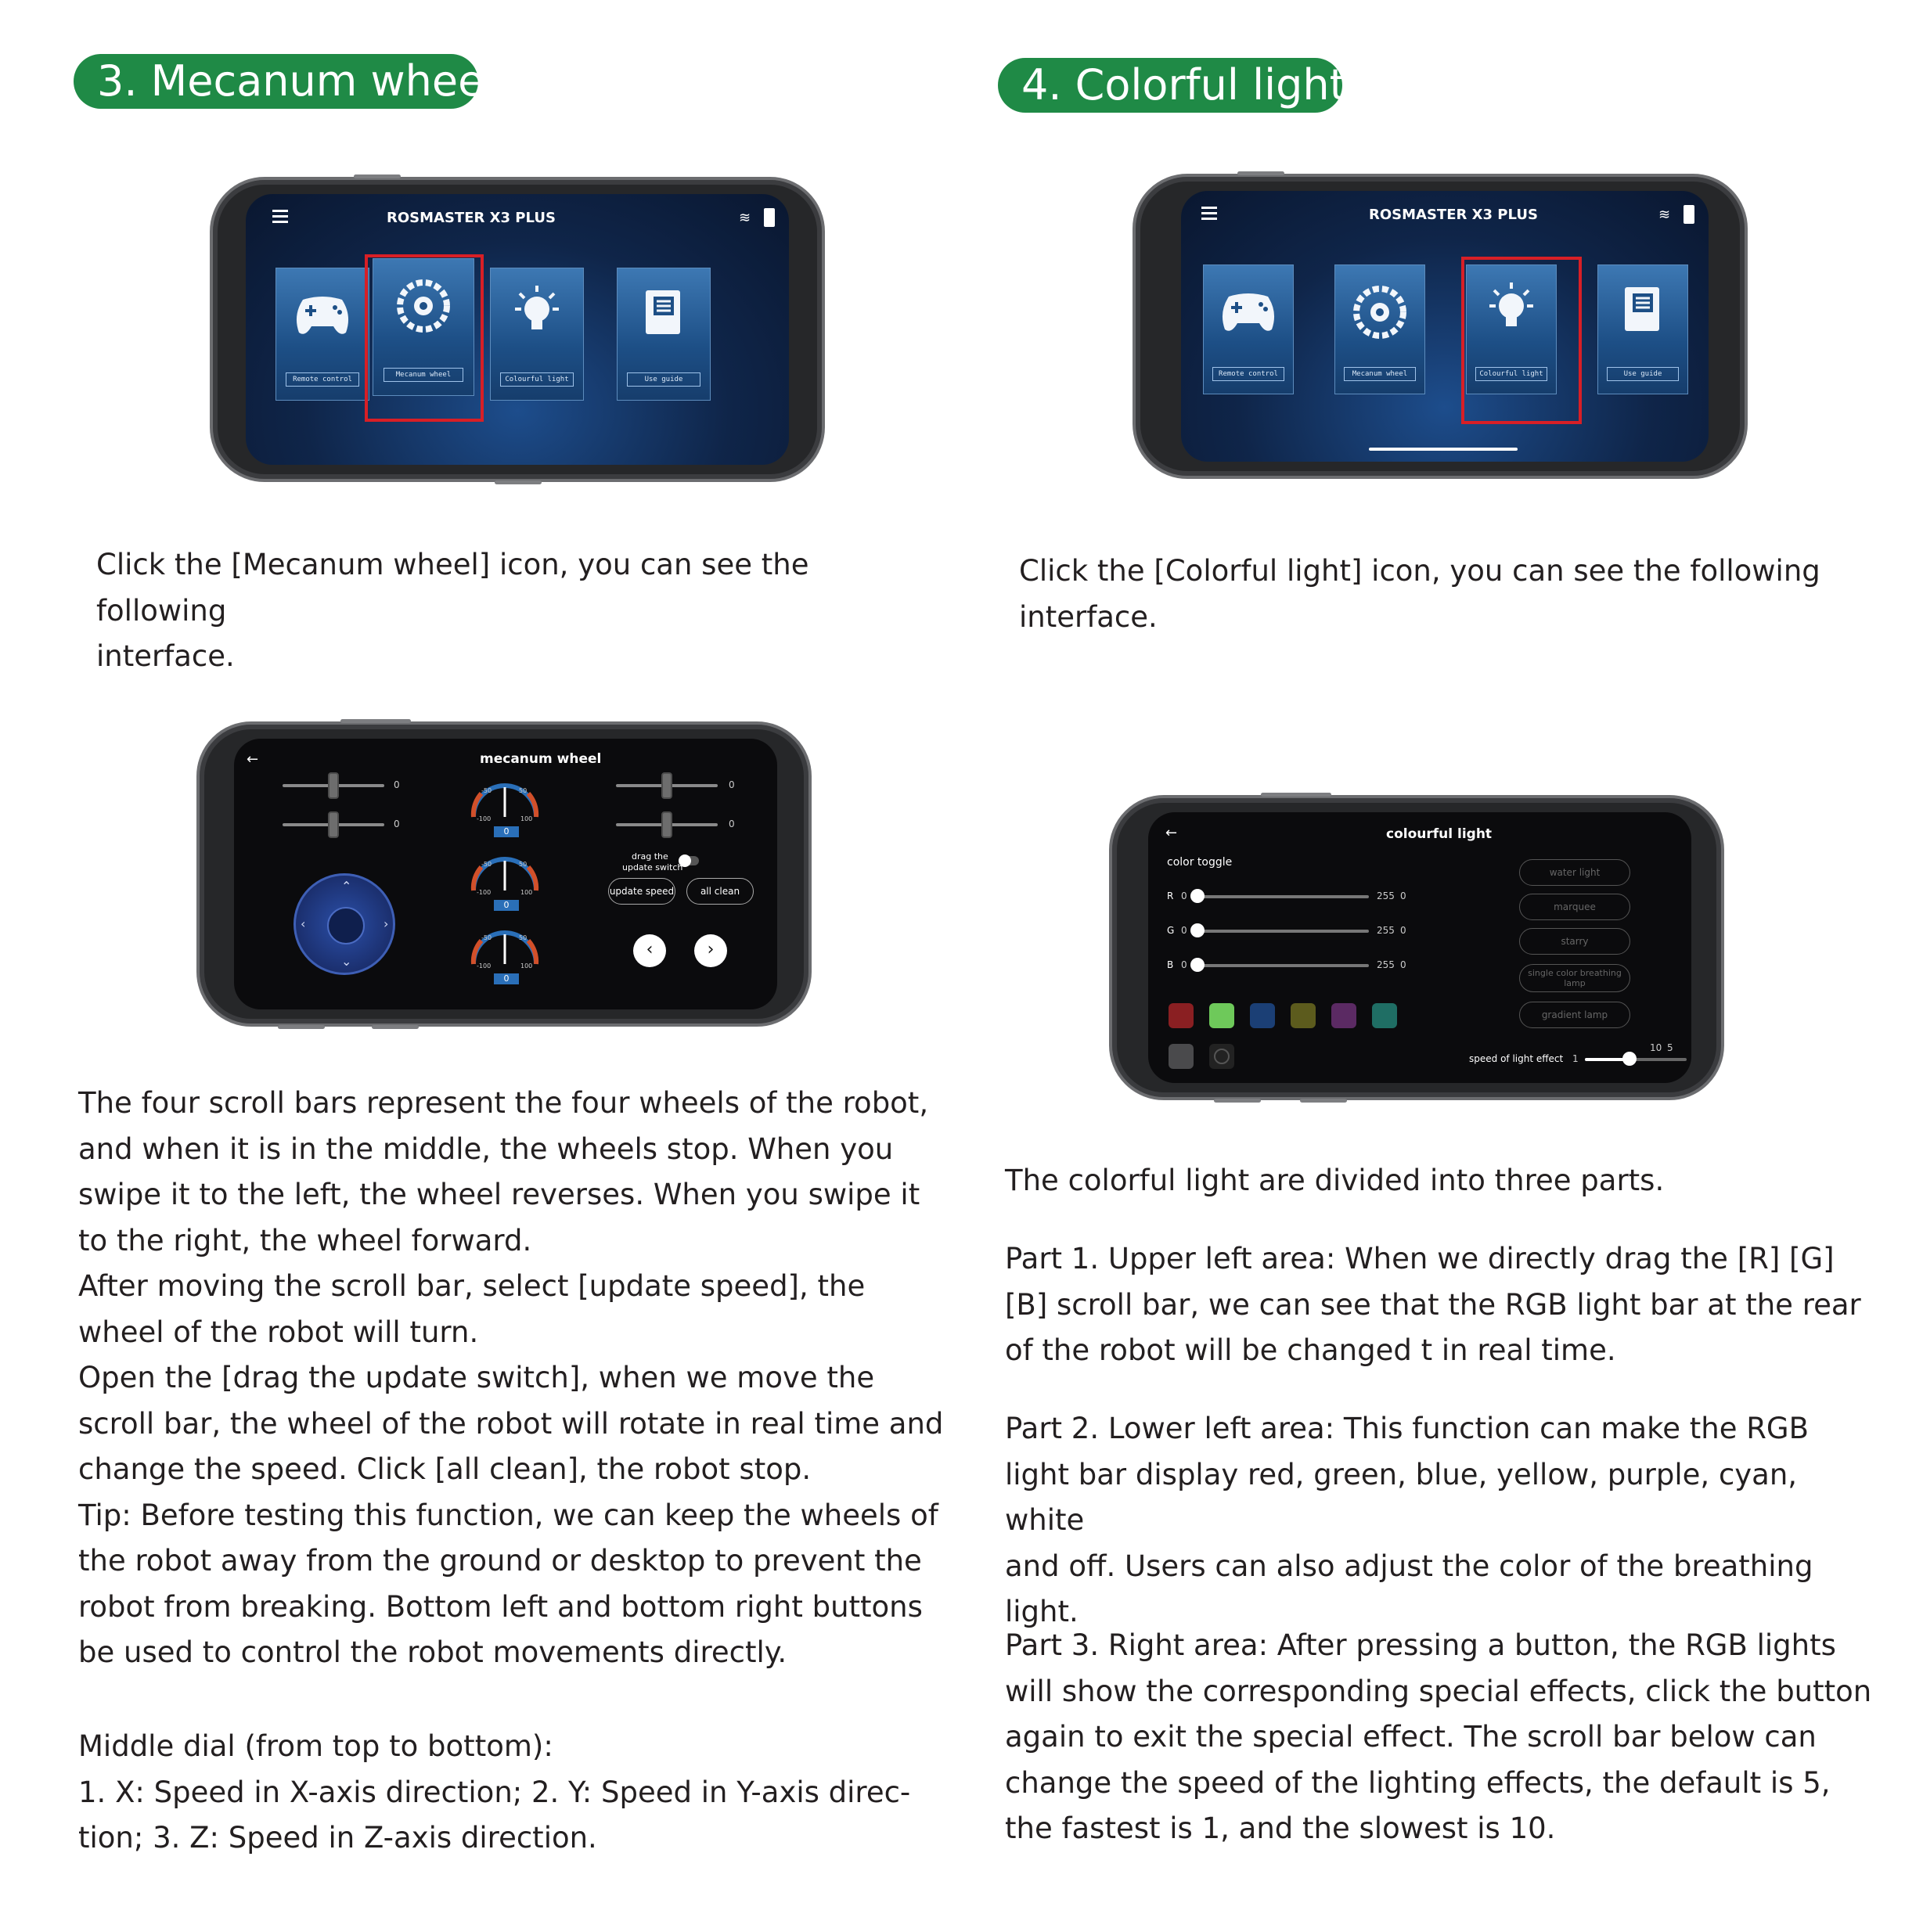 This screenshot has width=1905, height=1932. Describe the element at coordinates (1521, 340) in the screenshot. I see `highlight-box` at that location.